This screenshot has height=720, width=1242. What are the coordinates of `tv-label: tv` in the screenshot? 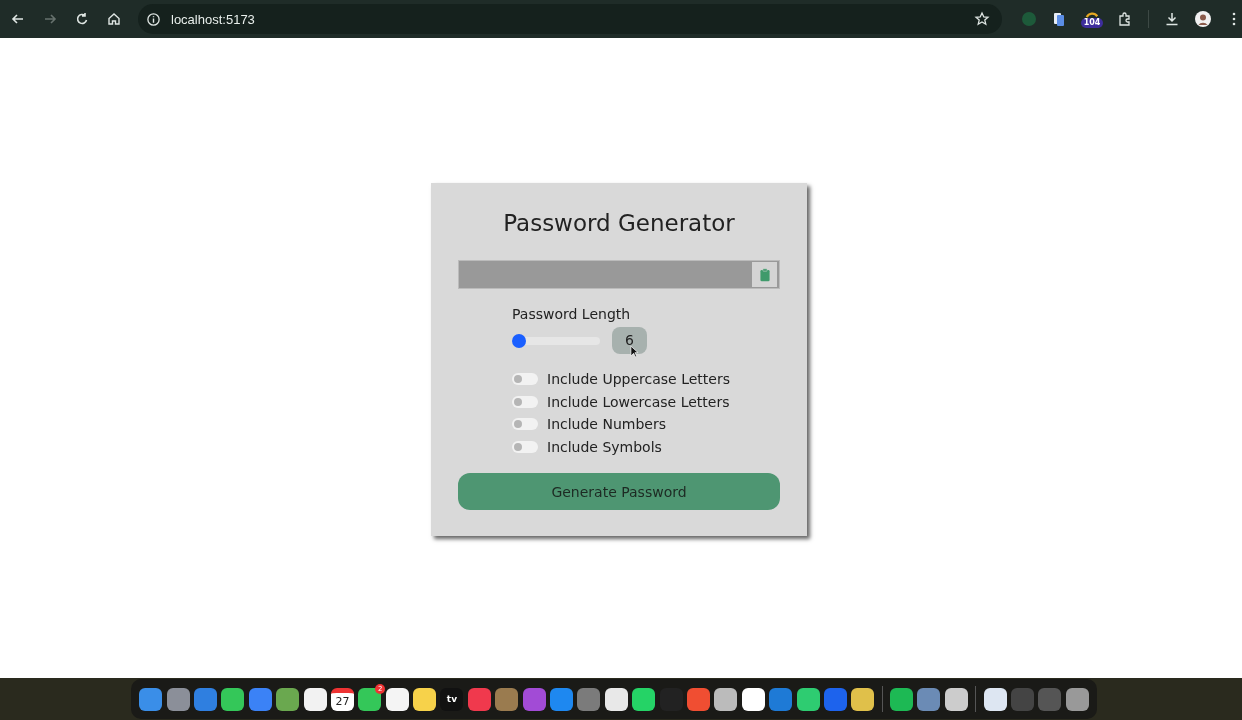 It's located at (452, 699).